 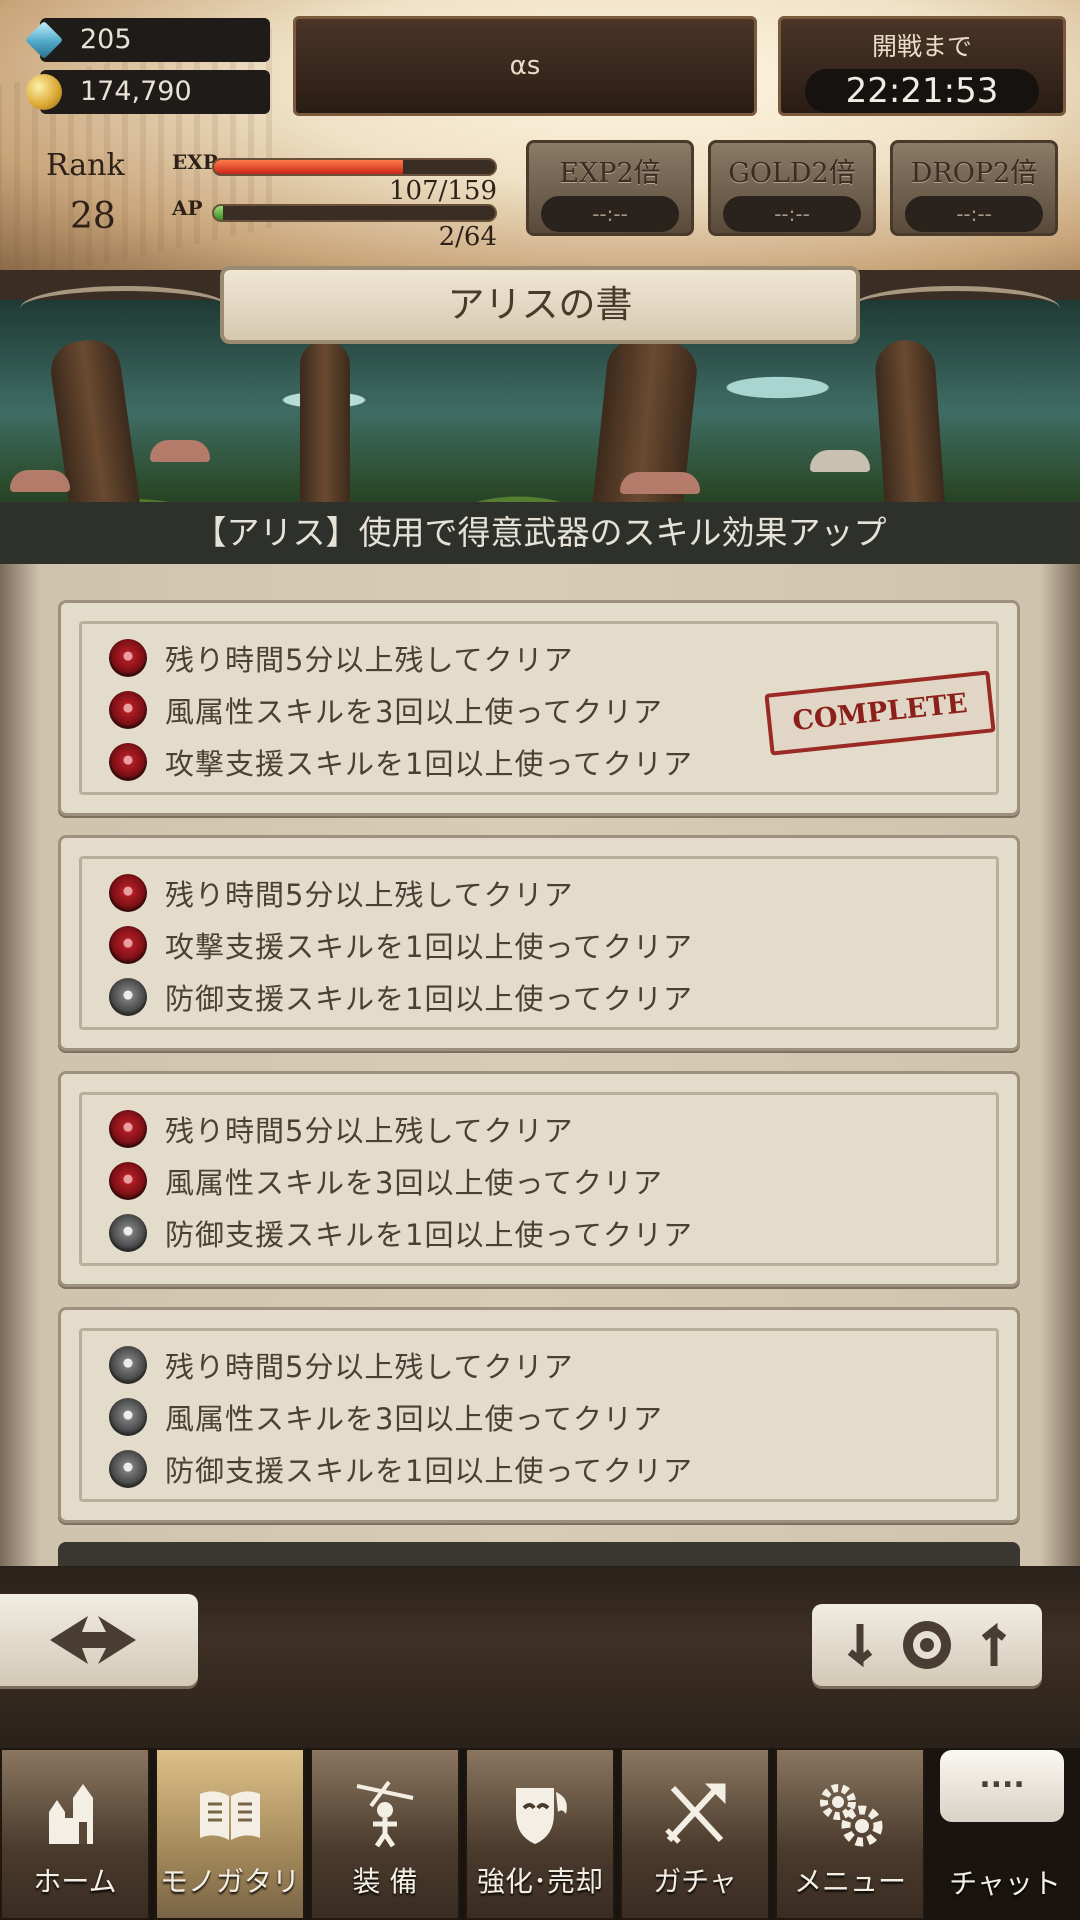 What do you see at coordinates (385, 1881) in the screenshot?
I see `nav-label-equip: 装 備` at bounding box center [385, 1881].